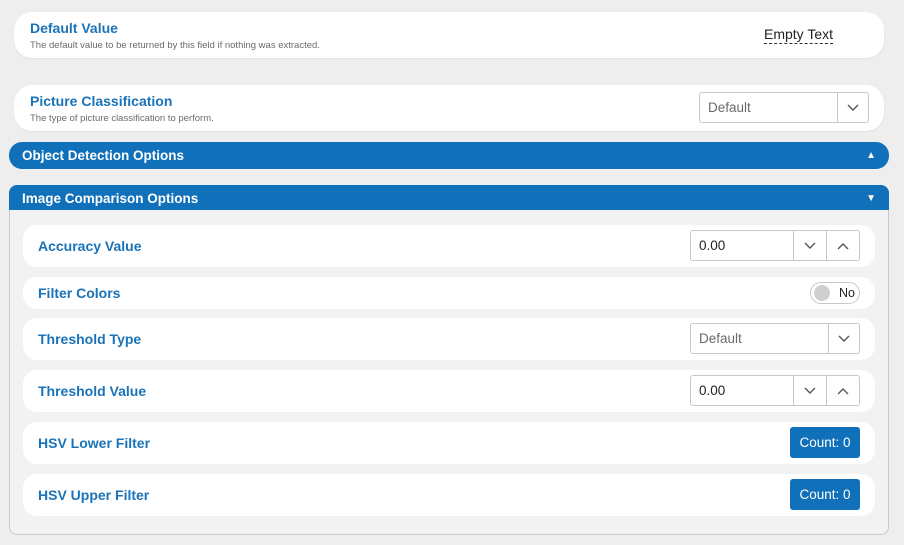 Image resolution: width=904 pixels, height=545 pixels. Describe the element at coordinates (74, 28) in the screenshot. I see `default-value-title: Default Value` at that location.